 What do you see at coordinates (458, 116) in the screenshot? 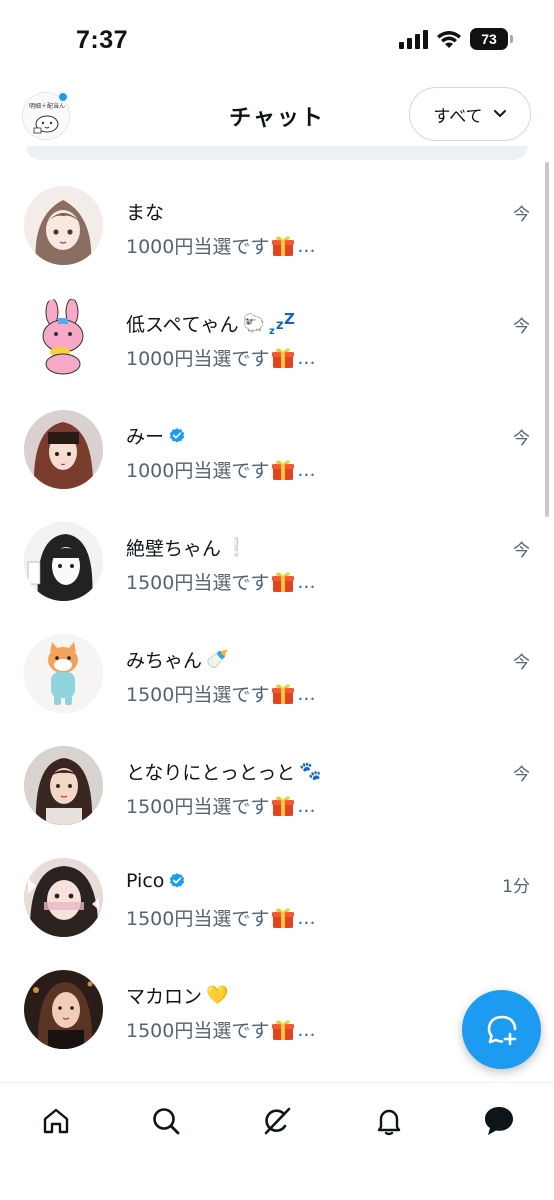
I see `filter-label: すべて` at bounding box center [458, 116].